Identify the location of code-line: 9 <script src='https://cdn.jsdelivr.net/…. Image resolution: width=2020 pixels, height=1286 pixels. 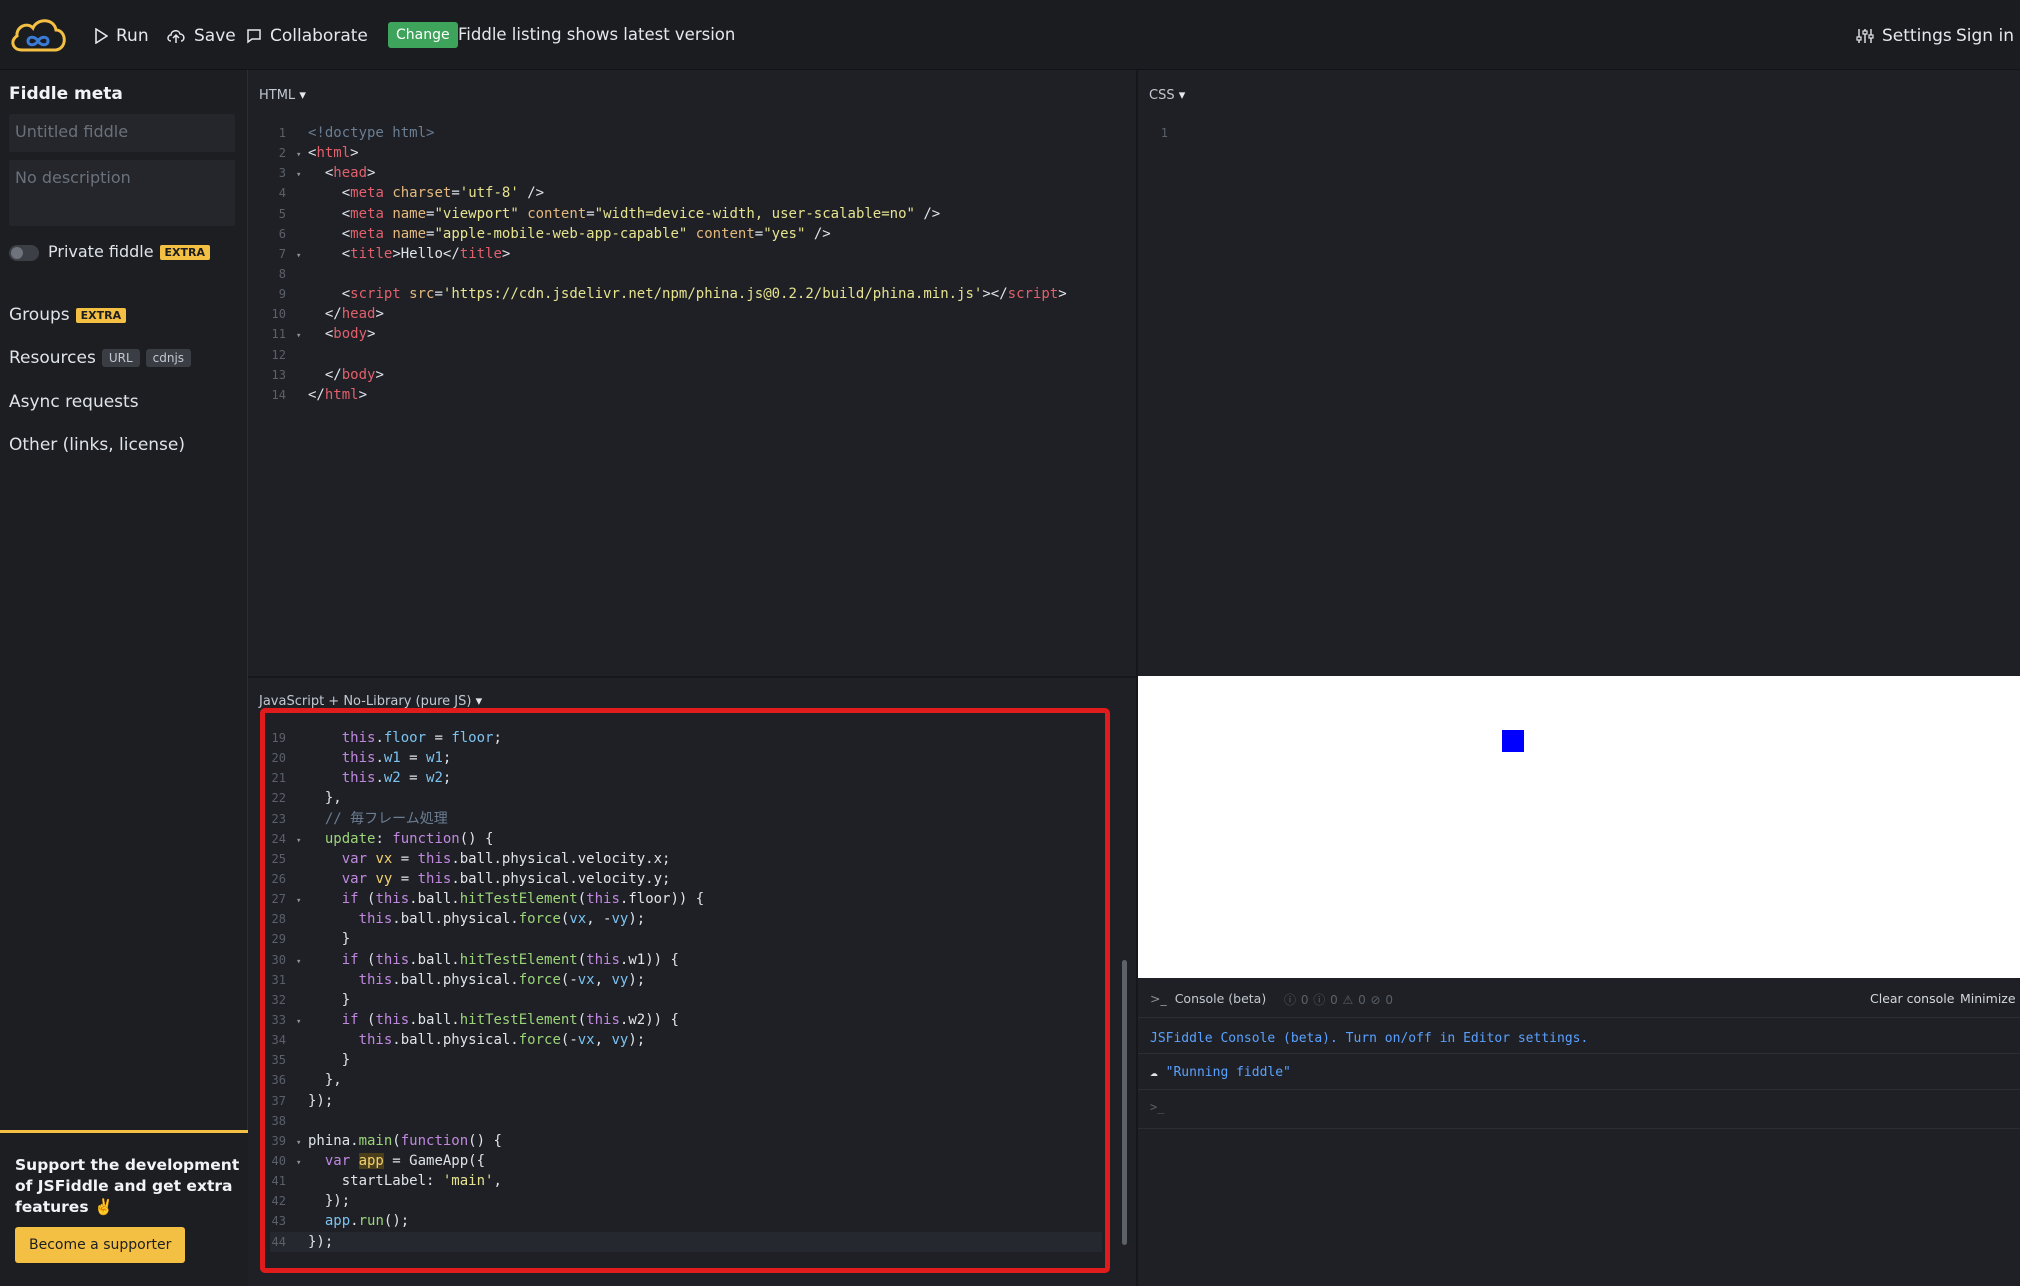
(672, 294).